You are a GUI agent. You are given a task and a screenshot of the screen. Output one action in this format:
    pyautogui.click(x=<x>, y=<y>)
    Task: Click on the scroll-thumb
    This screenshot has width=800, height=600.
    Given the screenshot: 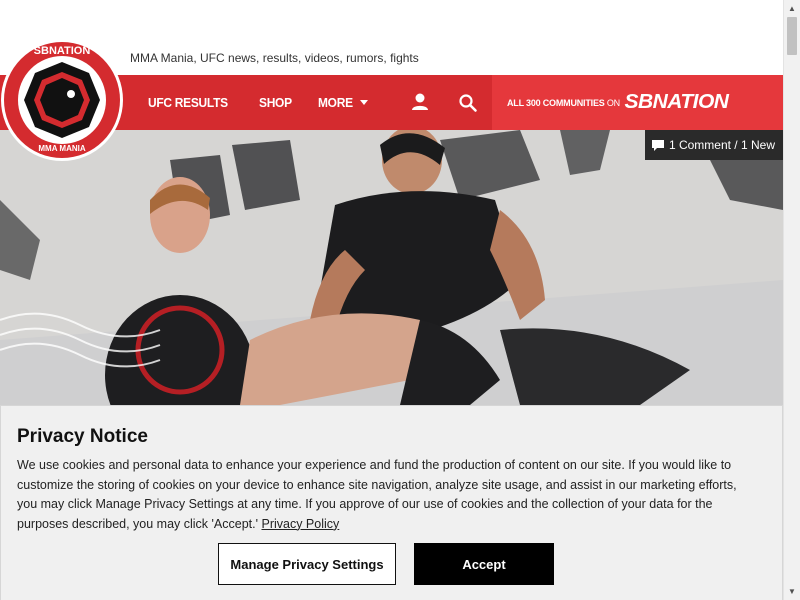 What is the action you would take?
    pyautogui.click(x=792, y=36)
    